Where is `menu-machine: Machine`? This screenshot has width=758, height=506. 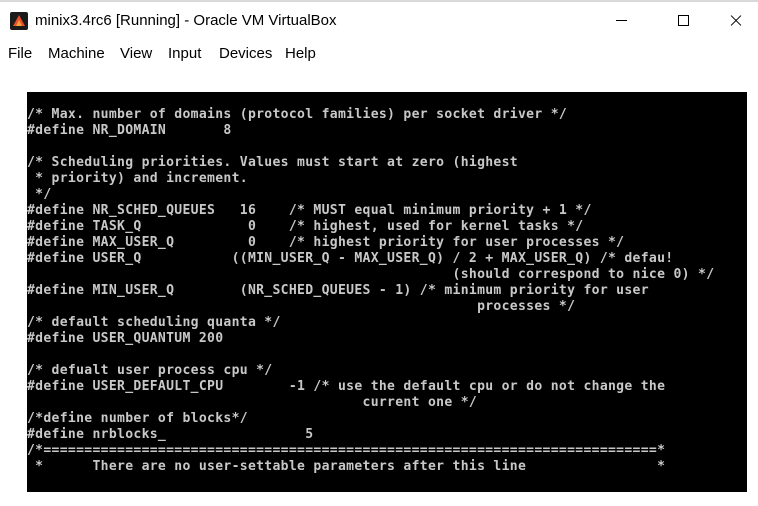
menu-machine: Machine is located at coordinates (76, 53).